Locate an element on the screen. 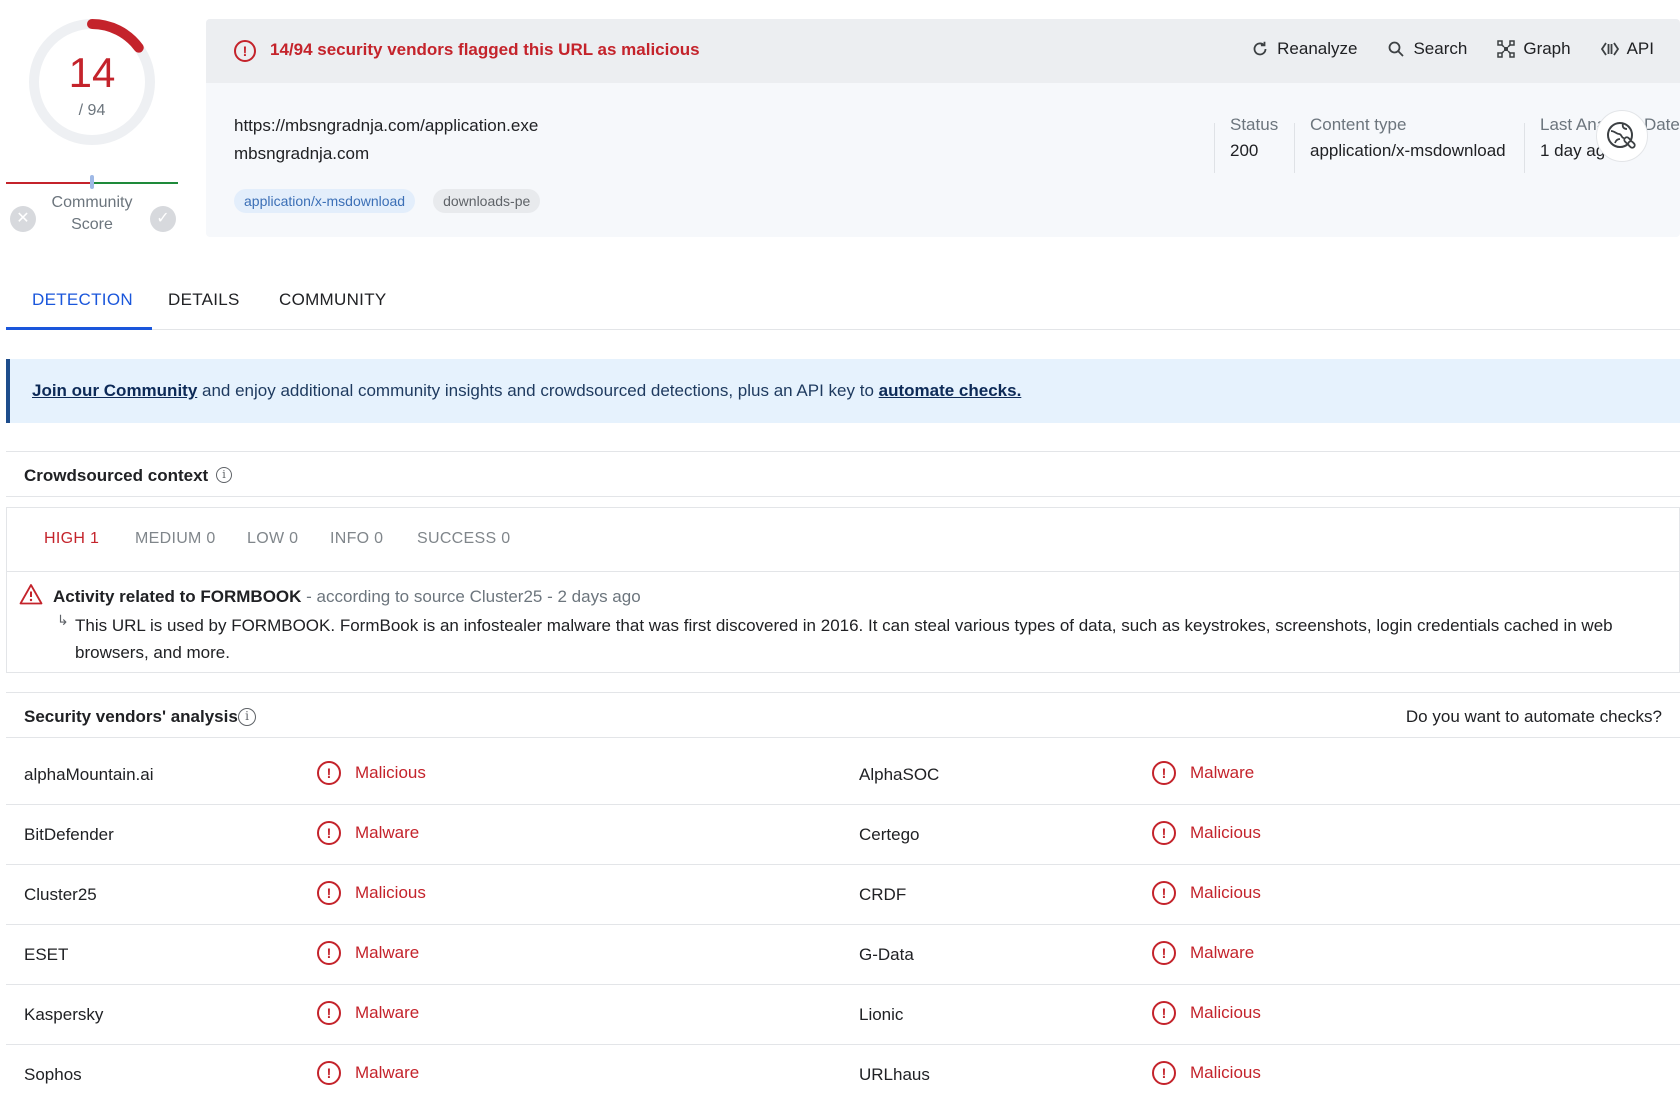 This screenshot has height=1102, width=1680. detection-score-widget: 14 / 94 ✕ Community Score ✓ is located at coordinates (92, 128).